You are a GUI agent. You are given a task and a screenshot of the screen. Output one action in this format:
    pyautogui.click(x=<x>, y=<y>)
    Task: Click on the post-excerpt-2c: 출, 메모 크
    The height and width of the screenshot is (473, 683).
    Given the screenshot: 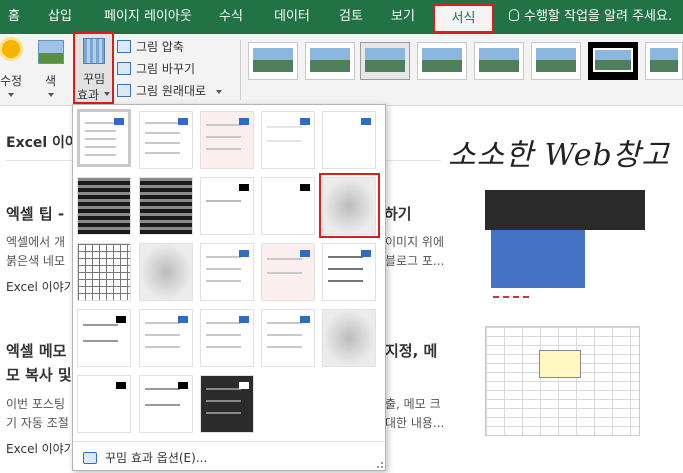 What is the action you would take?
    pyautogui.click(x=413, y=404)
    